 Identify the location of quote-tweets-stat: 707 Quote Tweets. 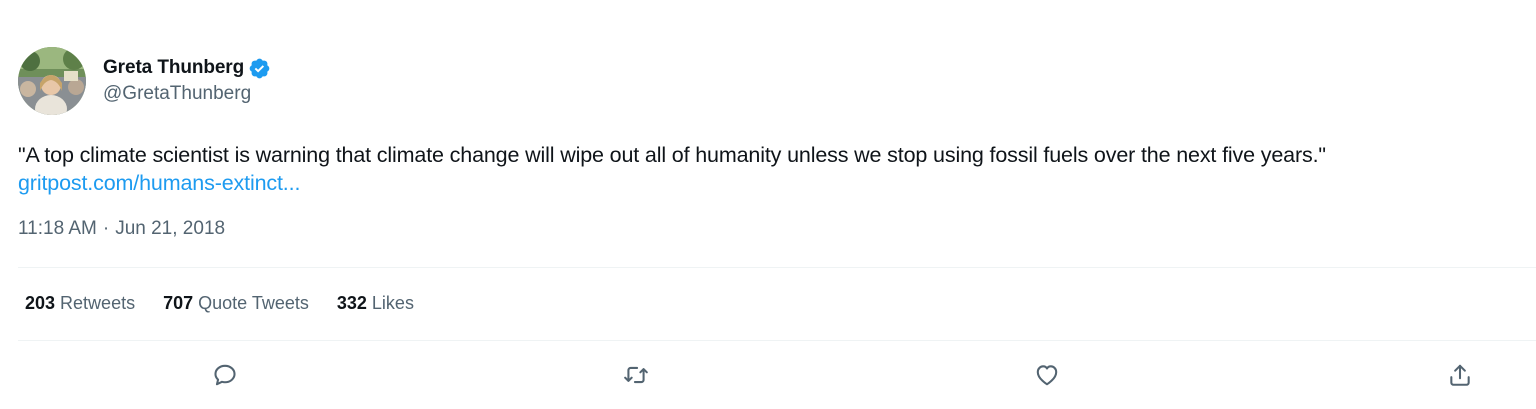
(236, 303).